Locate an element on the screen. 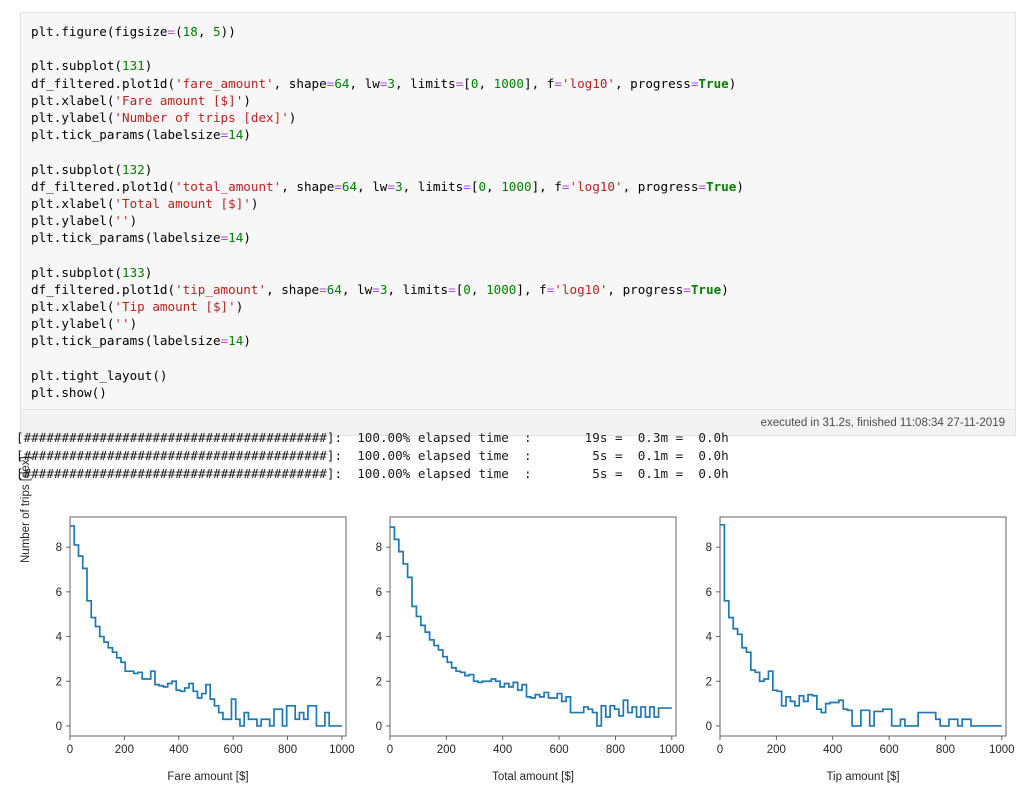  code-line: plt.xlabel('Tip amount [$]') is located at coordinates (523, 306).